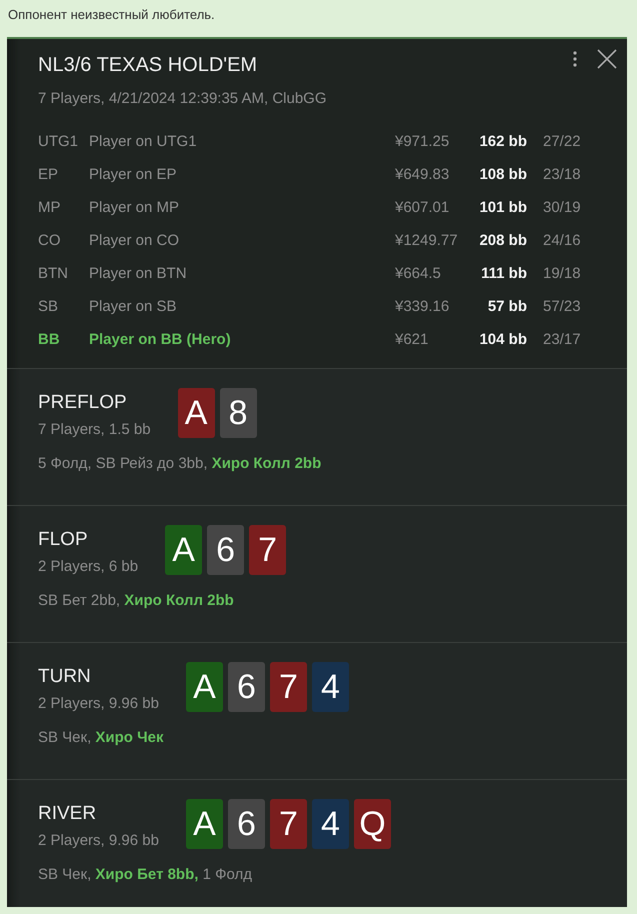  What do you see at coordinates (562, 273) in the screenshot?
I see `player-stats: 19/18` at bounding box center [562, 273].